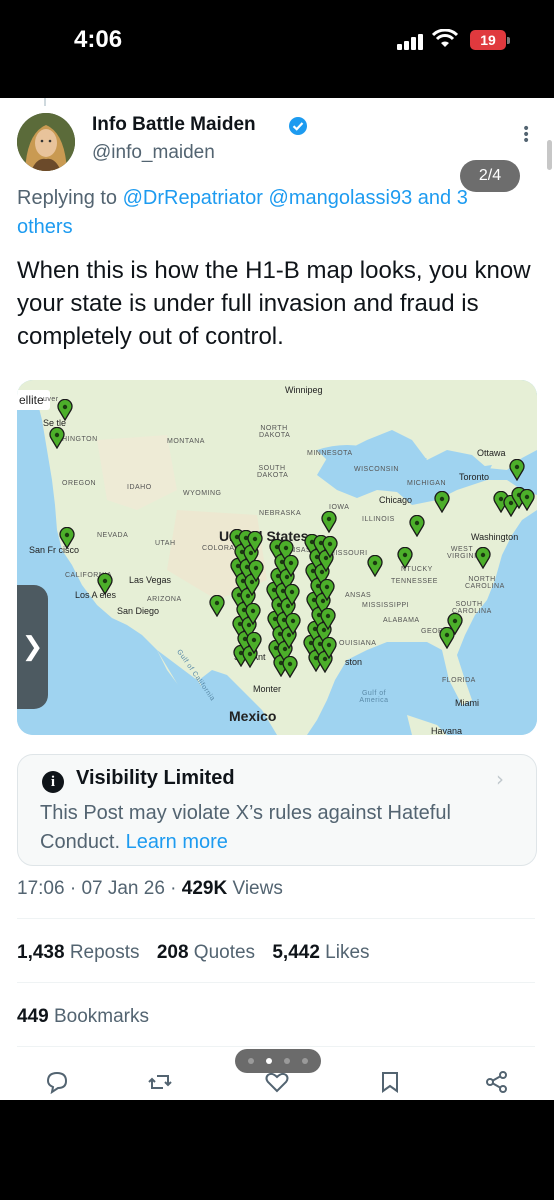  What do you see at coordinates (273, 472) in the screenshot?
I see `map-label: SOUTH DAKOTA` at bounding box center [273, 472].